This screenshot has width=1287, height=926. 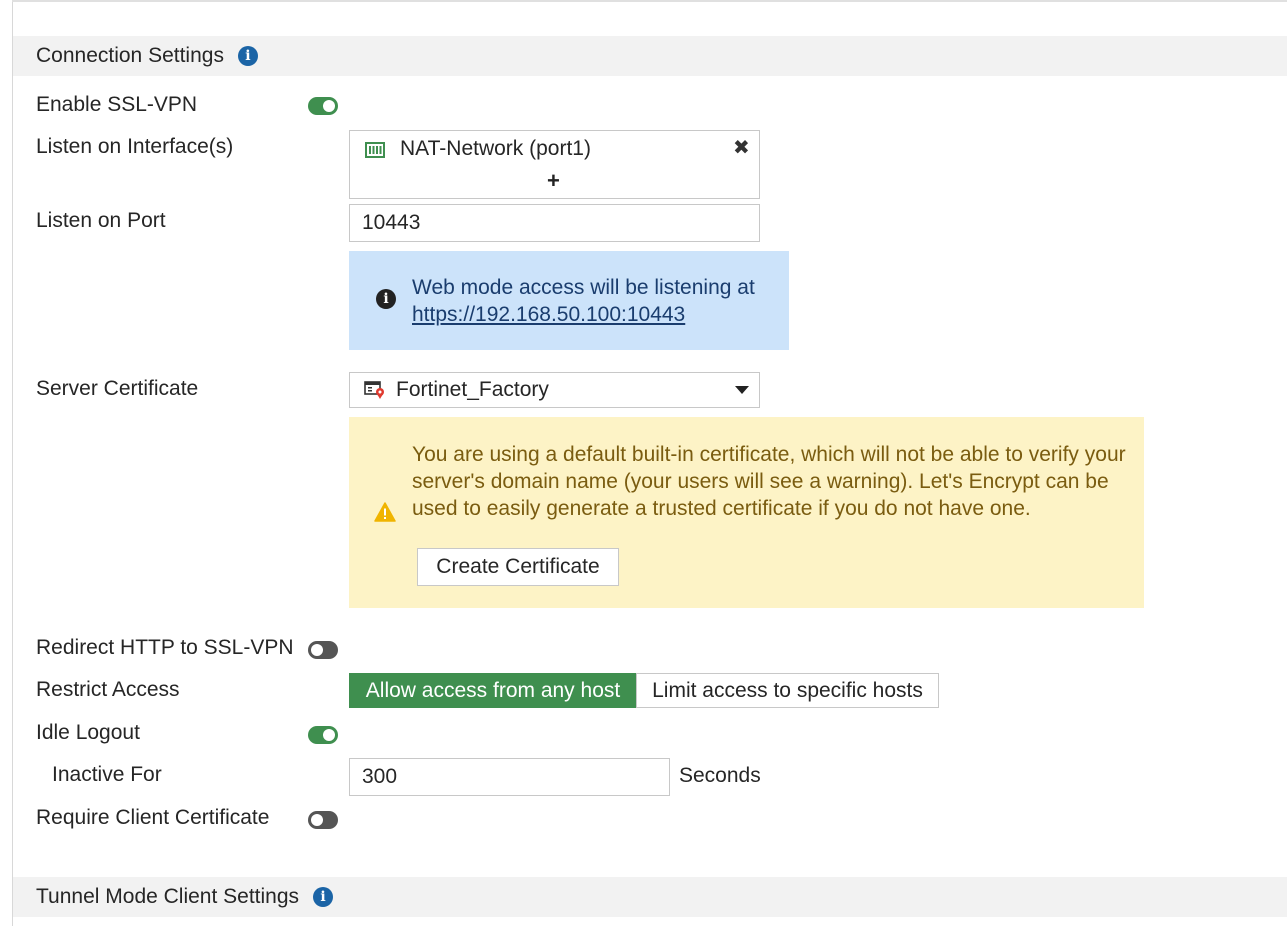 I want to click on listen-port-input: 10443, so click(x=554, y=223).